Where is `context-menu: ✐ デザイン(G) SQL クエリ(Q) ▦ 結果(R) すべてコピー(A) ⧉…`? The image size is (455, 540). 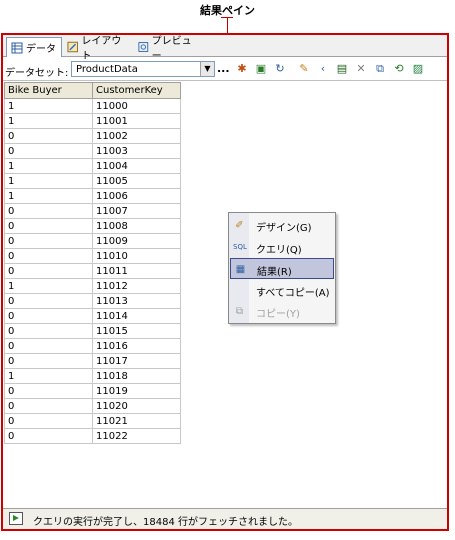
context-menu: ✐ デザイン(G) SQL クエリ(Q) ▦ 結果(R) すべてコピー(A) ⧉… is located at coordinates (282, 268).